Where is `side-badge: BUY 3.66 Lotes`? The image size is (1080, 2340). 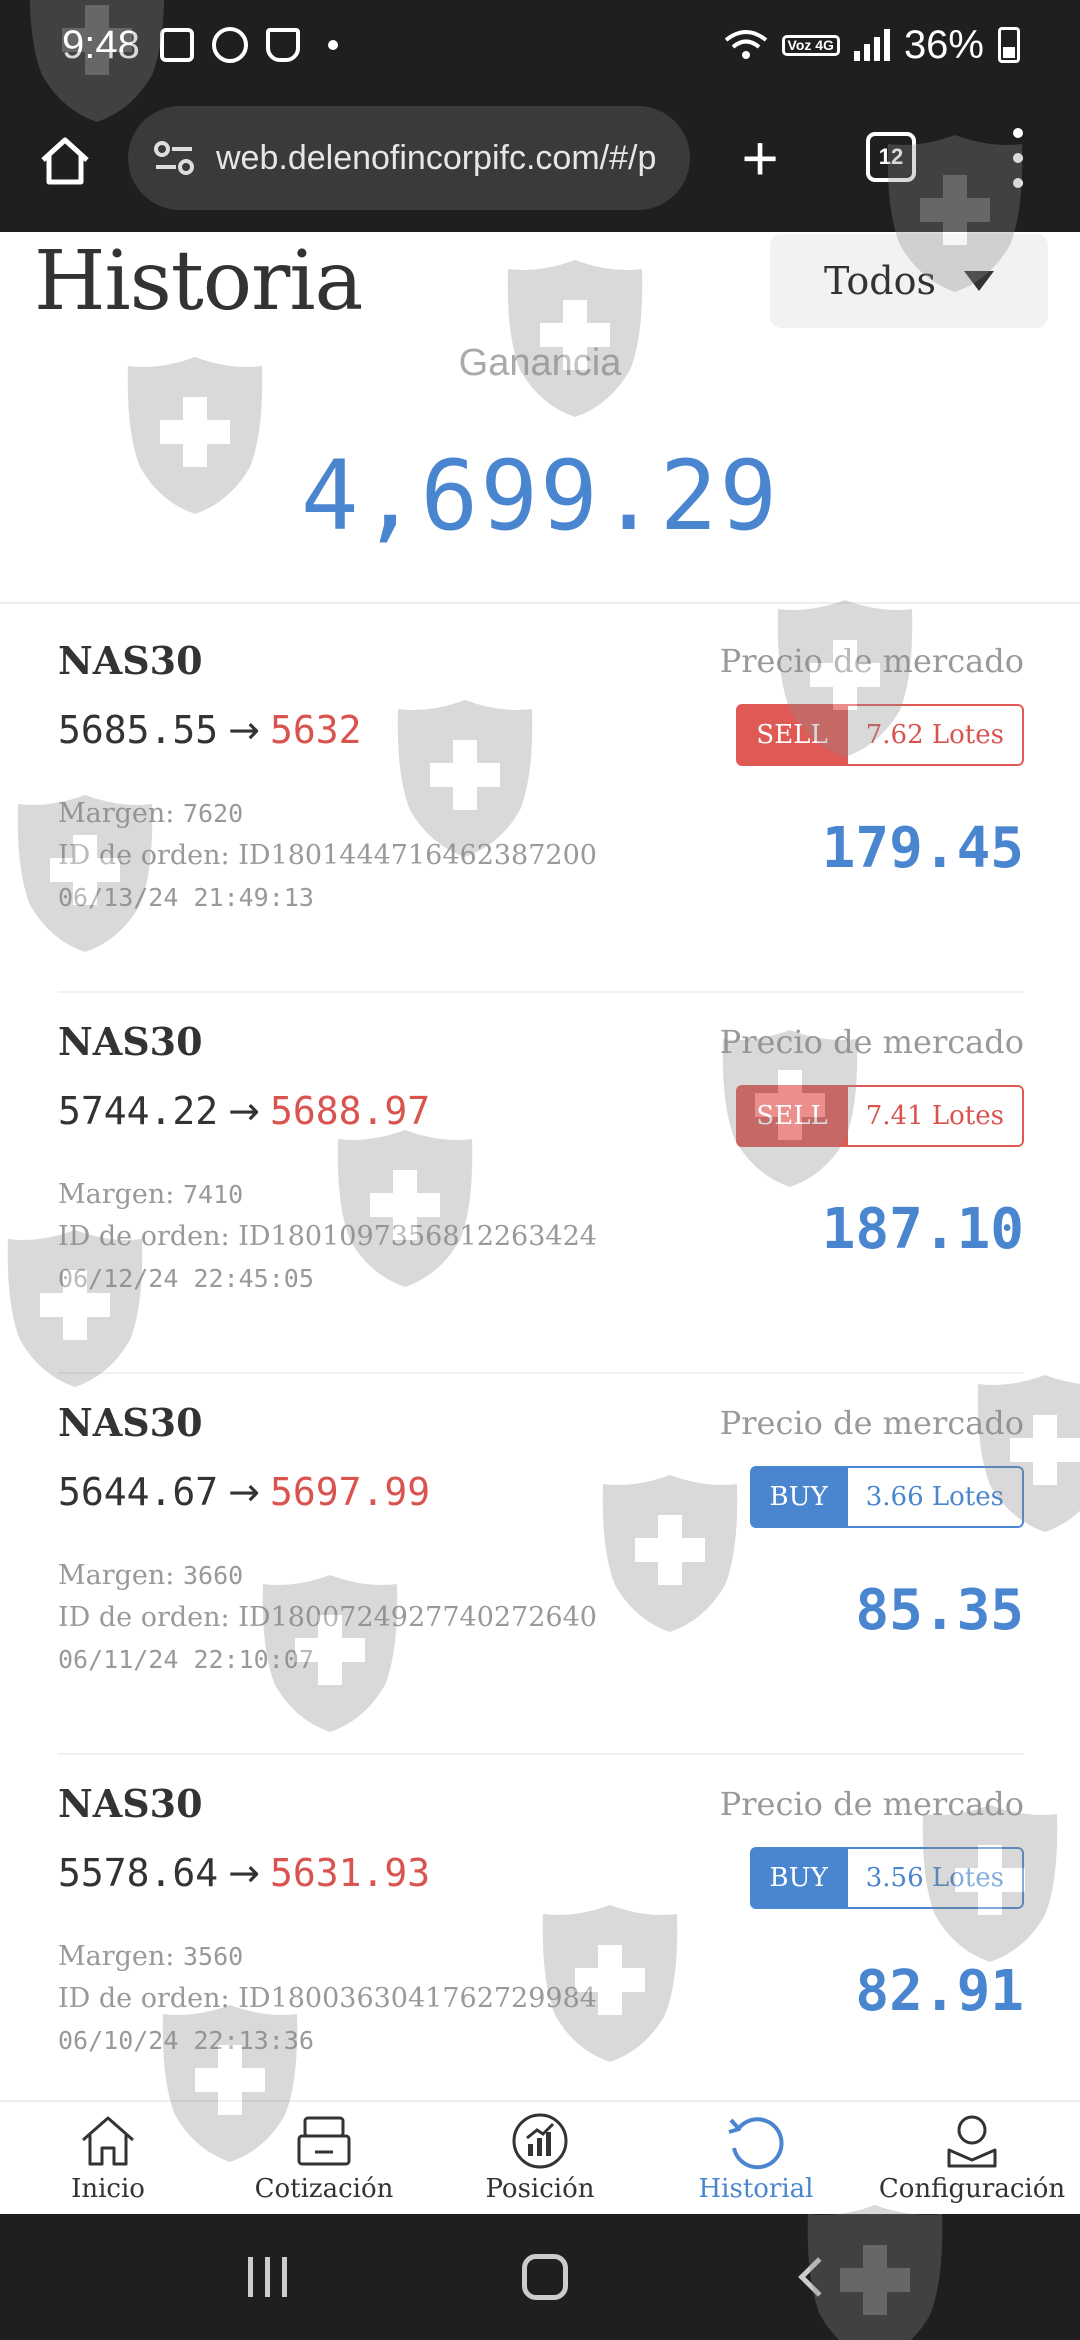
side-badge: BUY 3.66 Lotes is located at coordinates (886, 1497).